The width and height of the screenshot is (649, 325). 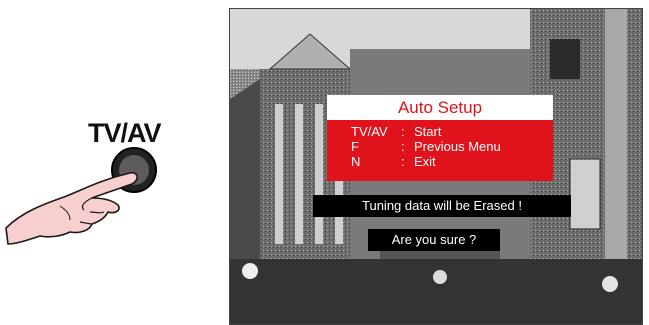 I want to click on menu-key: N, so click(x=356, y=161).